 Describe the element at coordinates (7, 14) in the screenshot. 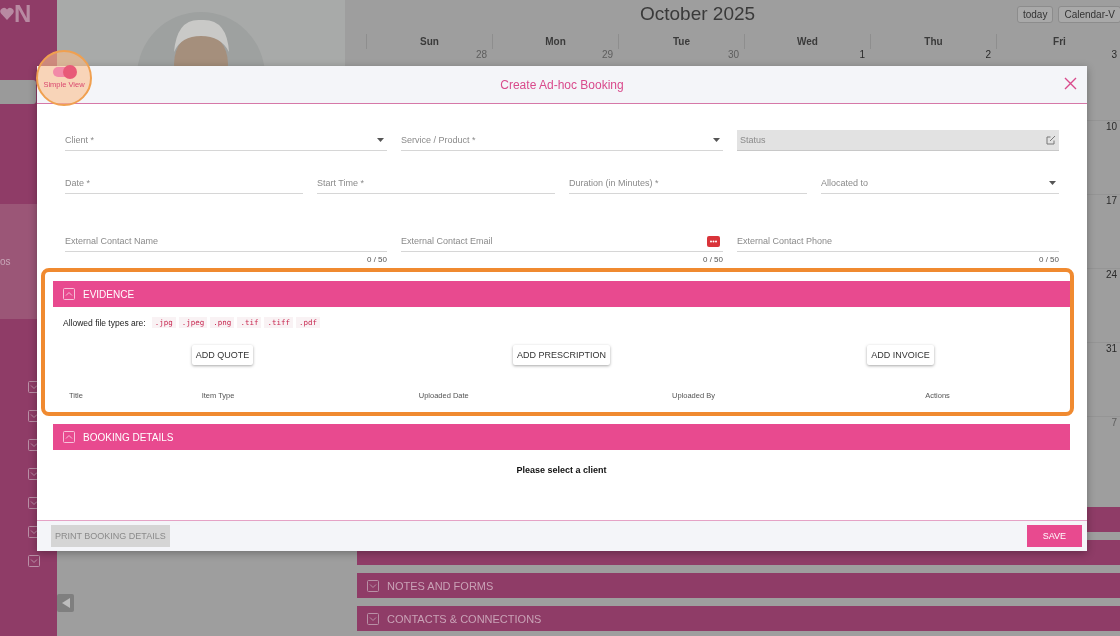

I see `heart-icon` at that location.